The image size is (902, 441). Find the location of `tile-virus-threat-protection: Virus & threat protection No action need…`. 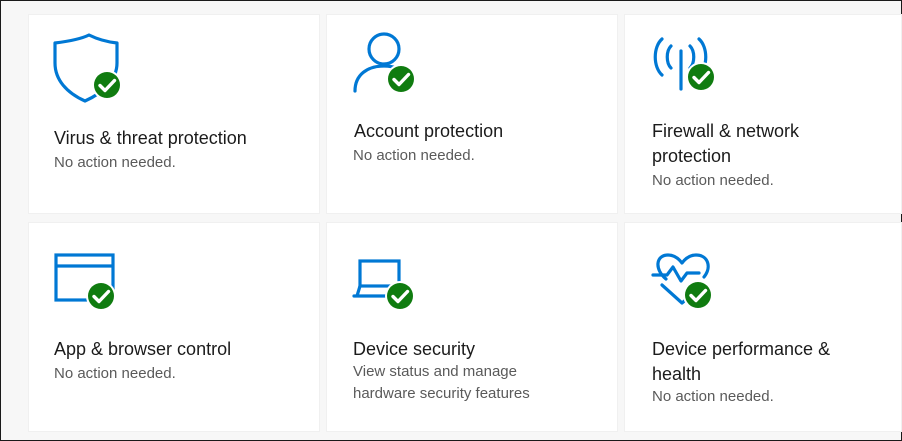

tile-virus-threat-protection: Virus & threat protection No action need… is located at coordinates (174, 114).